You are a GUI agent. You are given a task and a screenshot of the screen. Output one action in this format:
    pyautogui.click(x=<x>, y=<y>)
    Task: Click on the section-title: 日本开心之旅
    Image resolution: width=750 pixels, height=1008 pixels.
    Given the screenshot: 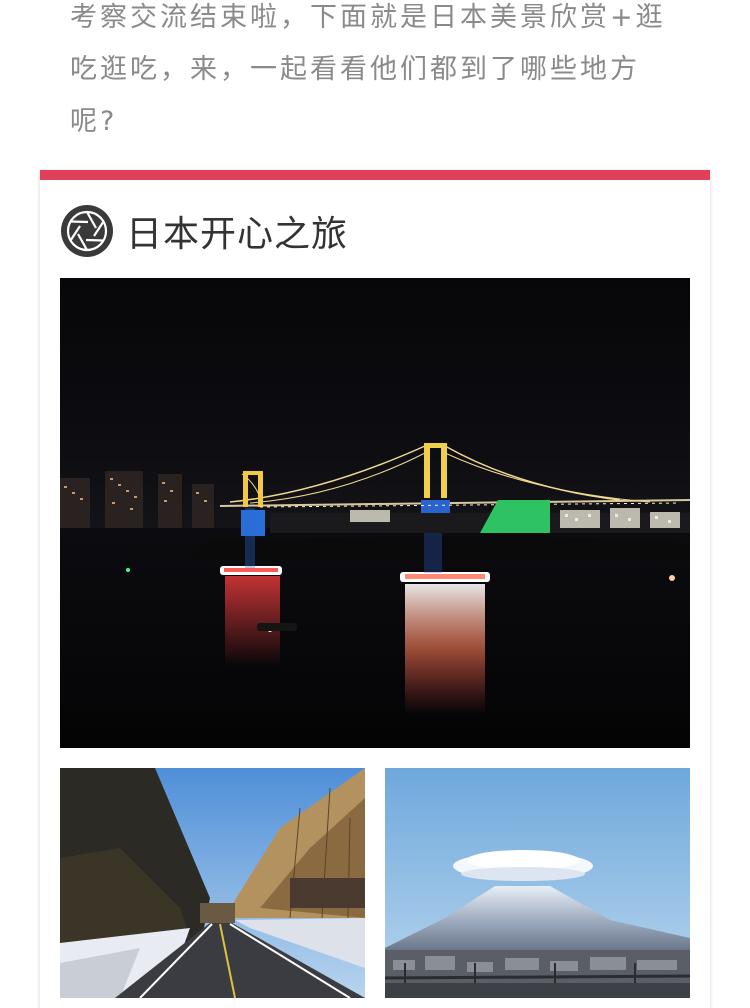 What is the action you would take?
    pyautogui.click(x=237, y=234)
    